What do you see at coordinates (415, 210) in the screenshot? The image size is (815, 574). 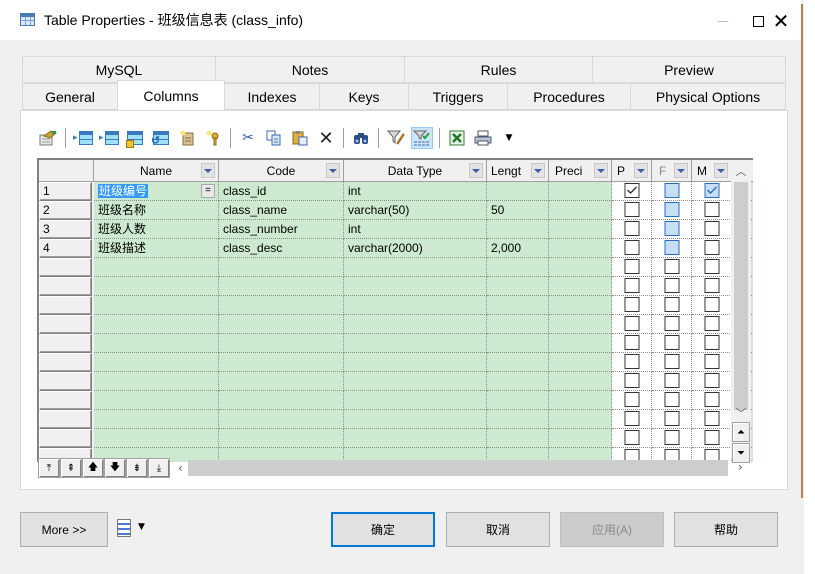 I see `cell-data-type: varchar(50)` at bounding box center [415, 210].